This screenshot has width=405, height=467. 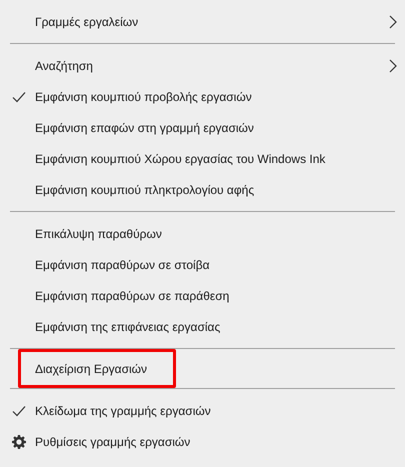 I want to click on menu-item: Εμφάνιση παραθύρων σε παράθεση, so click(x=202, y=295).